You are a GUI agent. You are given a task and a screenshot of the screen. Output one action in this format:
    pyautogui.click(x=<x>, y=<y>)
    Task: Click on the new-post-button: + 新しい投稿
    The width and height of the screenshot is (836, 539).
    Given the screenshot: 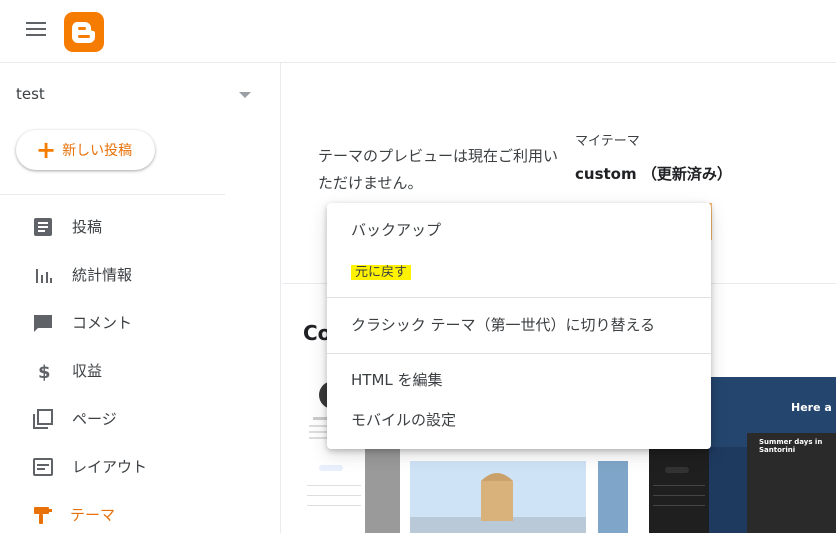 What is the action you would take?
    pyautogui.click(x=85, y=150)
    